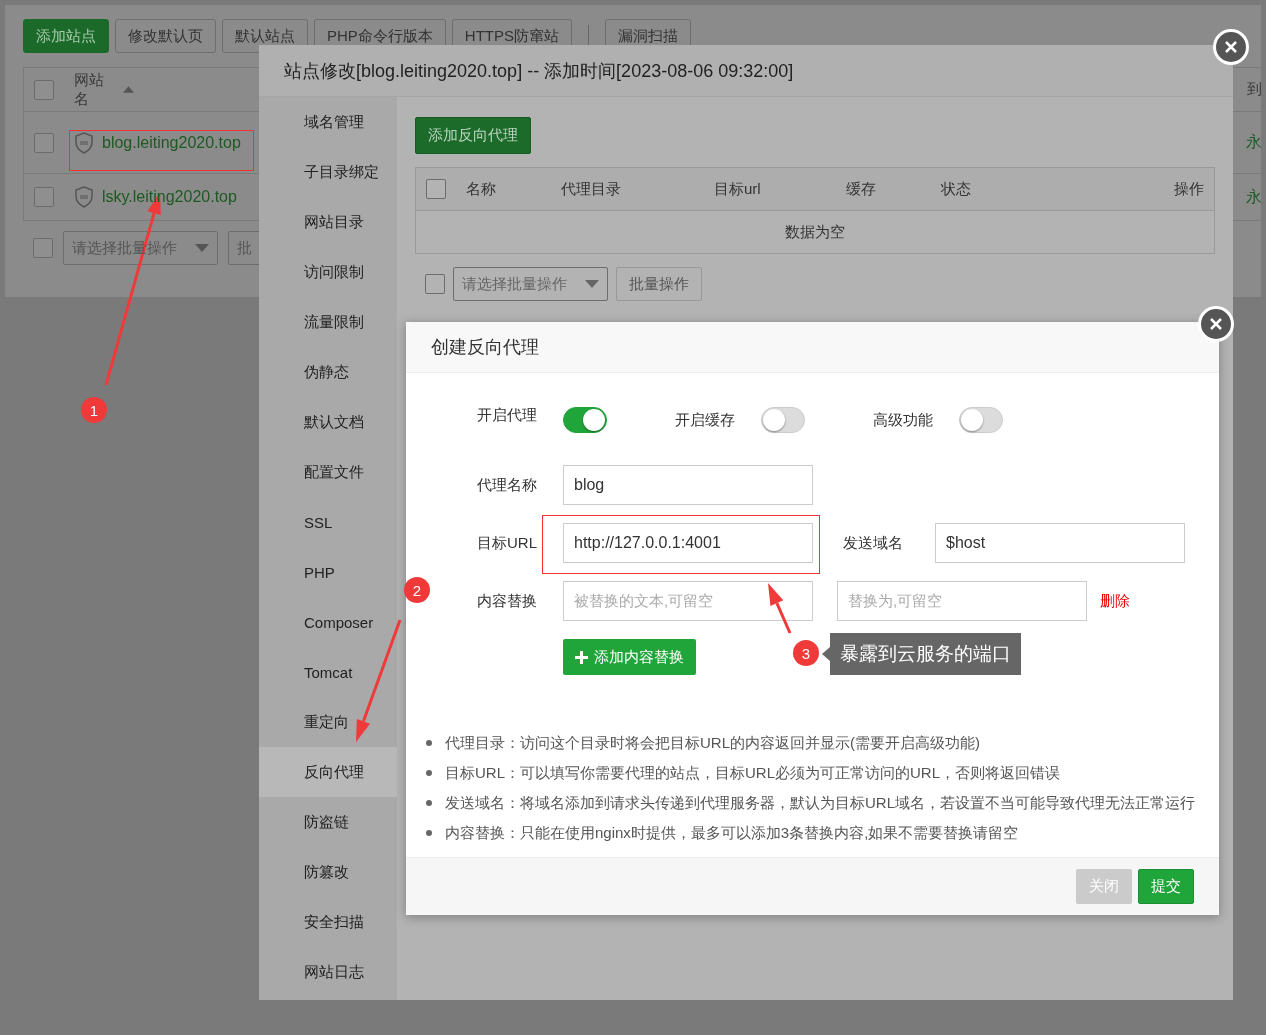 The height and width of the screenshot is (1035, 1266). What do you see at coordinates (328, 522) in the screenshot?
I see `sidebar-item: SSL` at bounding box center [328, 522].